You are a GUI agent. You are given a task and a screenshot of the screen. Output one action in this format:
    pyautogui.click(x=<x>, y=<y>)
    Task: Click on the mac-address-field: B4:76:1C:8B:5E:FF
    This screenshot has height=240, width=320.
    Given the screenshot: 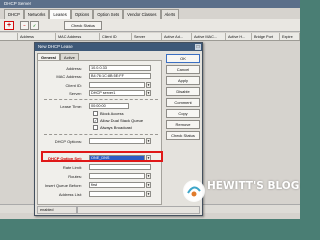 What is the action you would take?
    pyautogui.click(x=120, y=76)
    